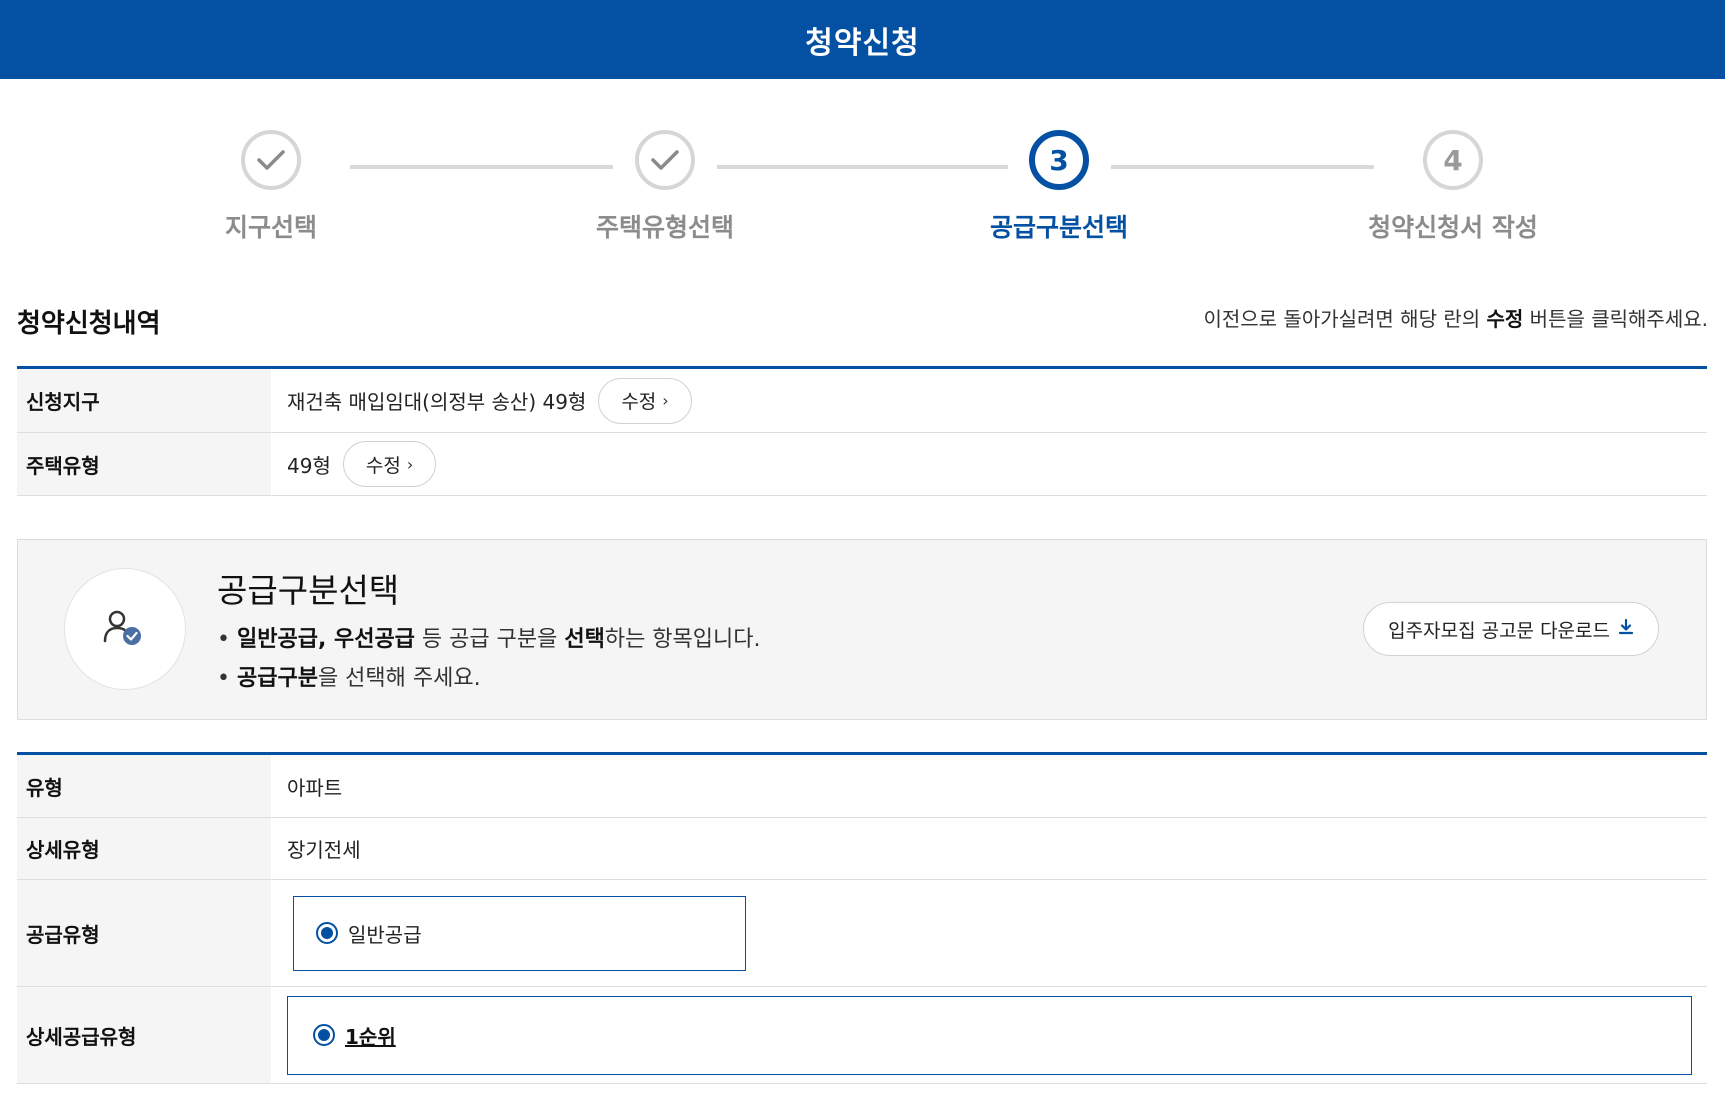 The image size is (1725, 1103). Describe the element at coordinates (489, 639) in the screenshot. I see `info-bullet: • 일반공급, 우선공급 등 공급 구분을 선택하는 항목입니다.` at that location.